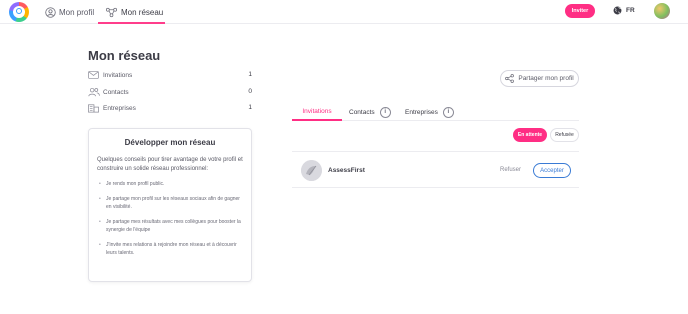 This screenshot has height=314, width=688. I want to click on tab-entreprises: Entreprises i, so click(429, 112).